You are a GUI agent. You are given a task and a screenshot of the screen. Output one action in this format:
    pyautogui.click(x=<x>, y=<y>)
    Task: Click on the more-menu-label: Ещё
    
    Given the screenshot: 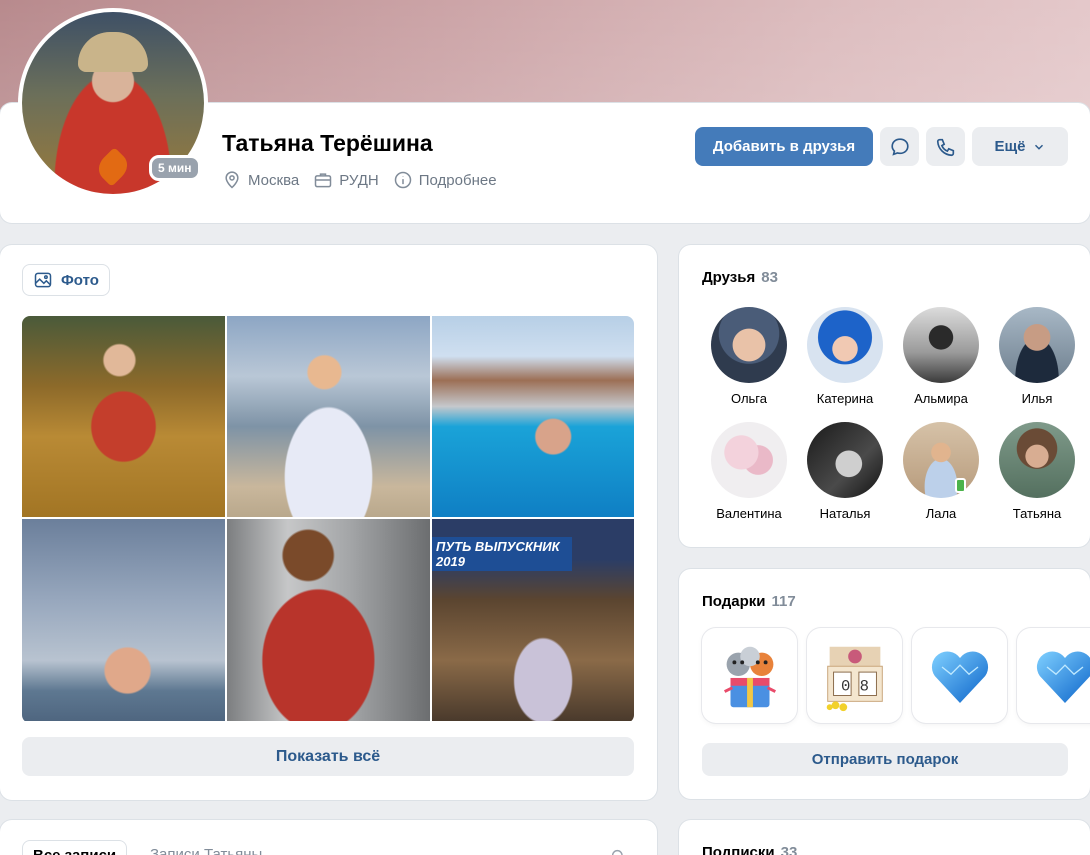 What is the action you would take?
    pyautogui.click(x=1010, y=146)
    